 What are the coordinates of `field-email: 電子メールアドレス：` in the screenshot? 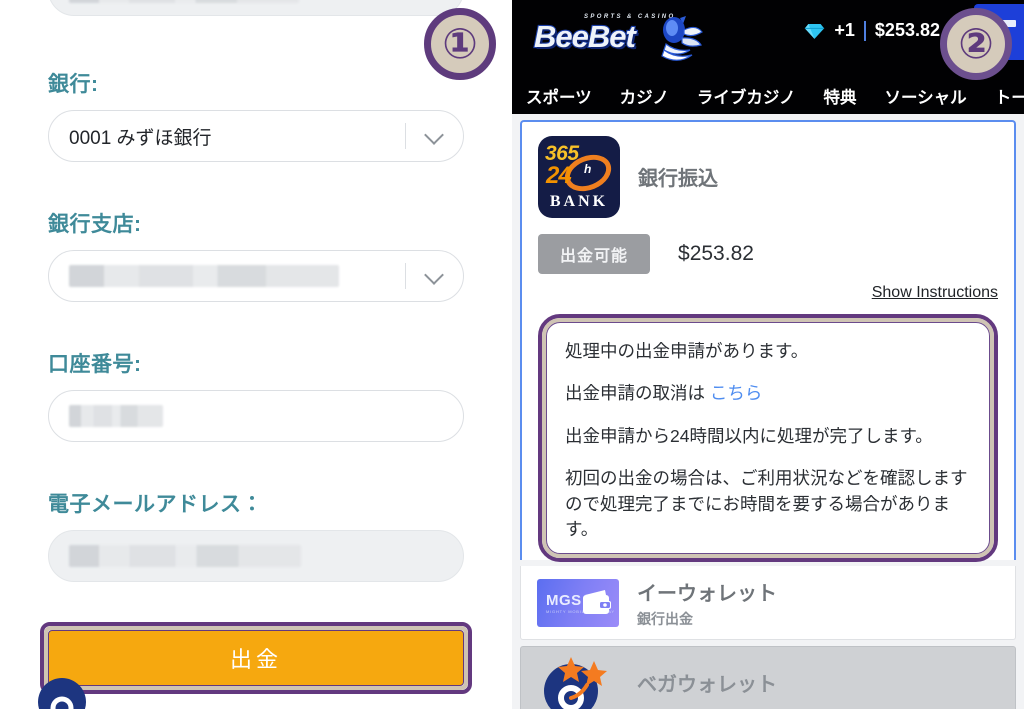 It's located at (256, 537).